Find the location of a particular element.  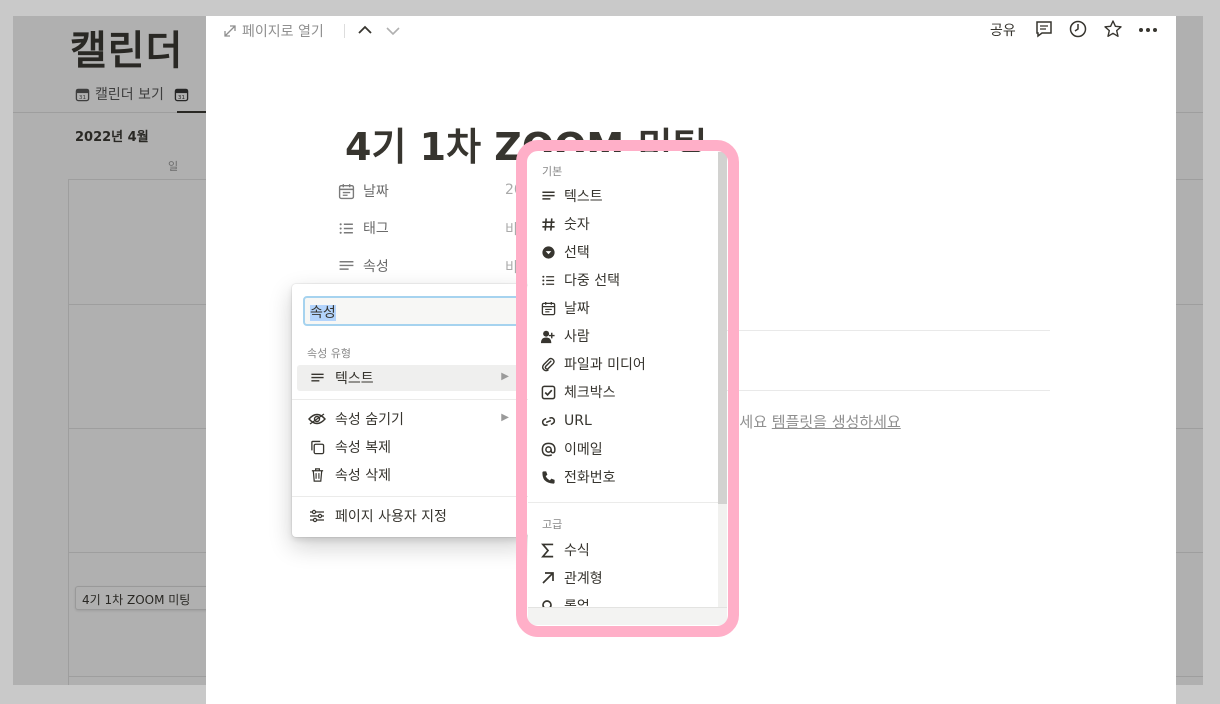

open-page-label: 페이지로 열기 is located at coordinates (283, 32).